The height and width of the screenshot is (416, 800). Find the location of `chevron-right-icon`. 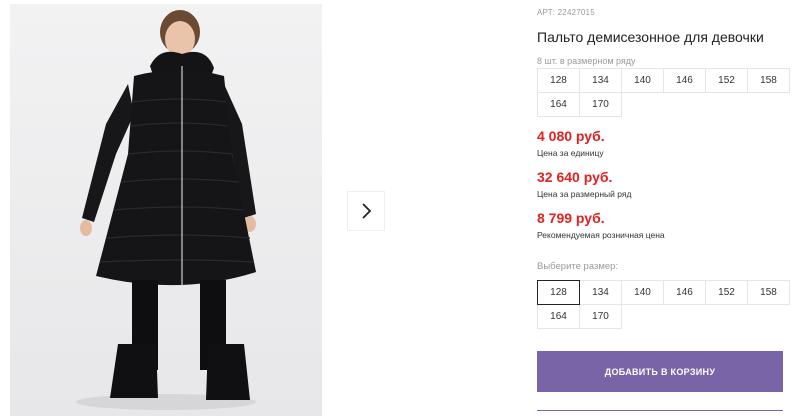

chevron-right-icon is located at coordinates (367, 211).